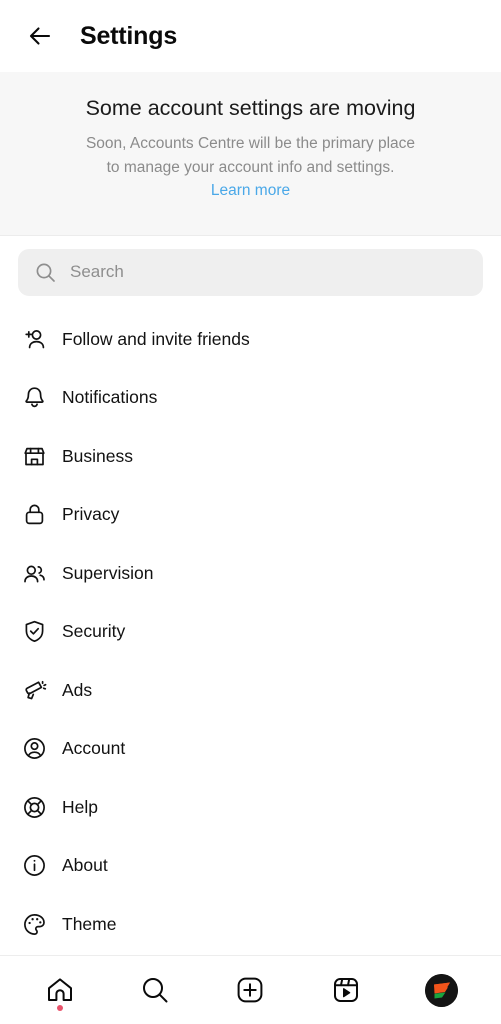 The image size is (501, 1024). What do you see at coordinates (34, 398) in the screenshot?
I see `bell-icon` at bounding box center [34, 398].